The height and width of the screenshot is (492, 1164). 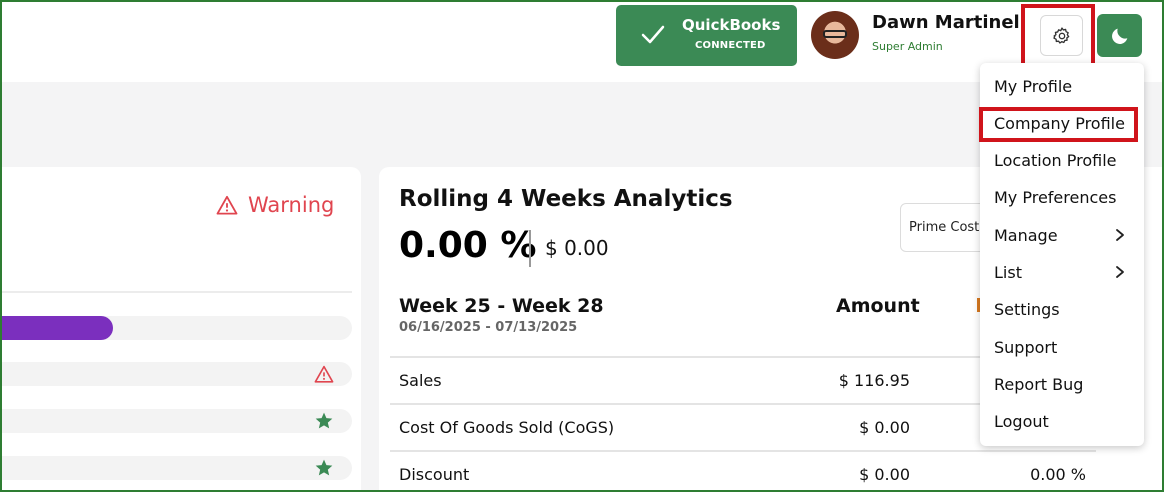 I want to click on check-icon, so click(x=653, y=34).